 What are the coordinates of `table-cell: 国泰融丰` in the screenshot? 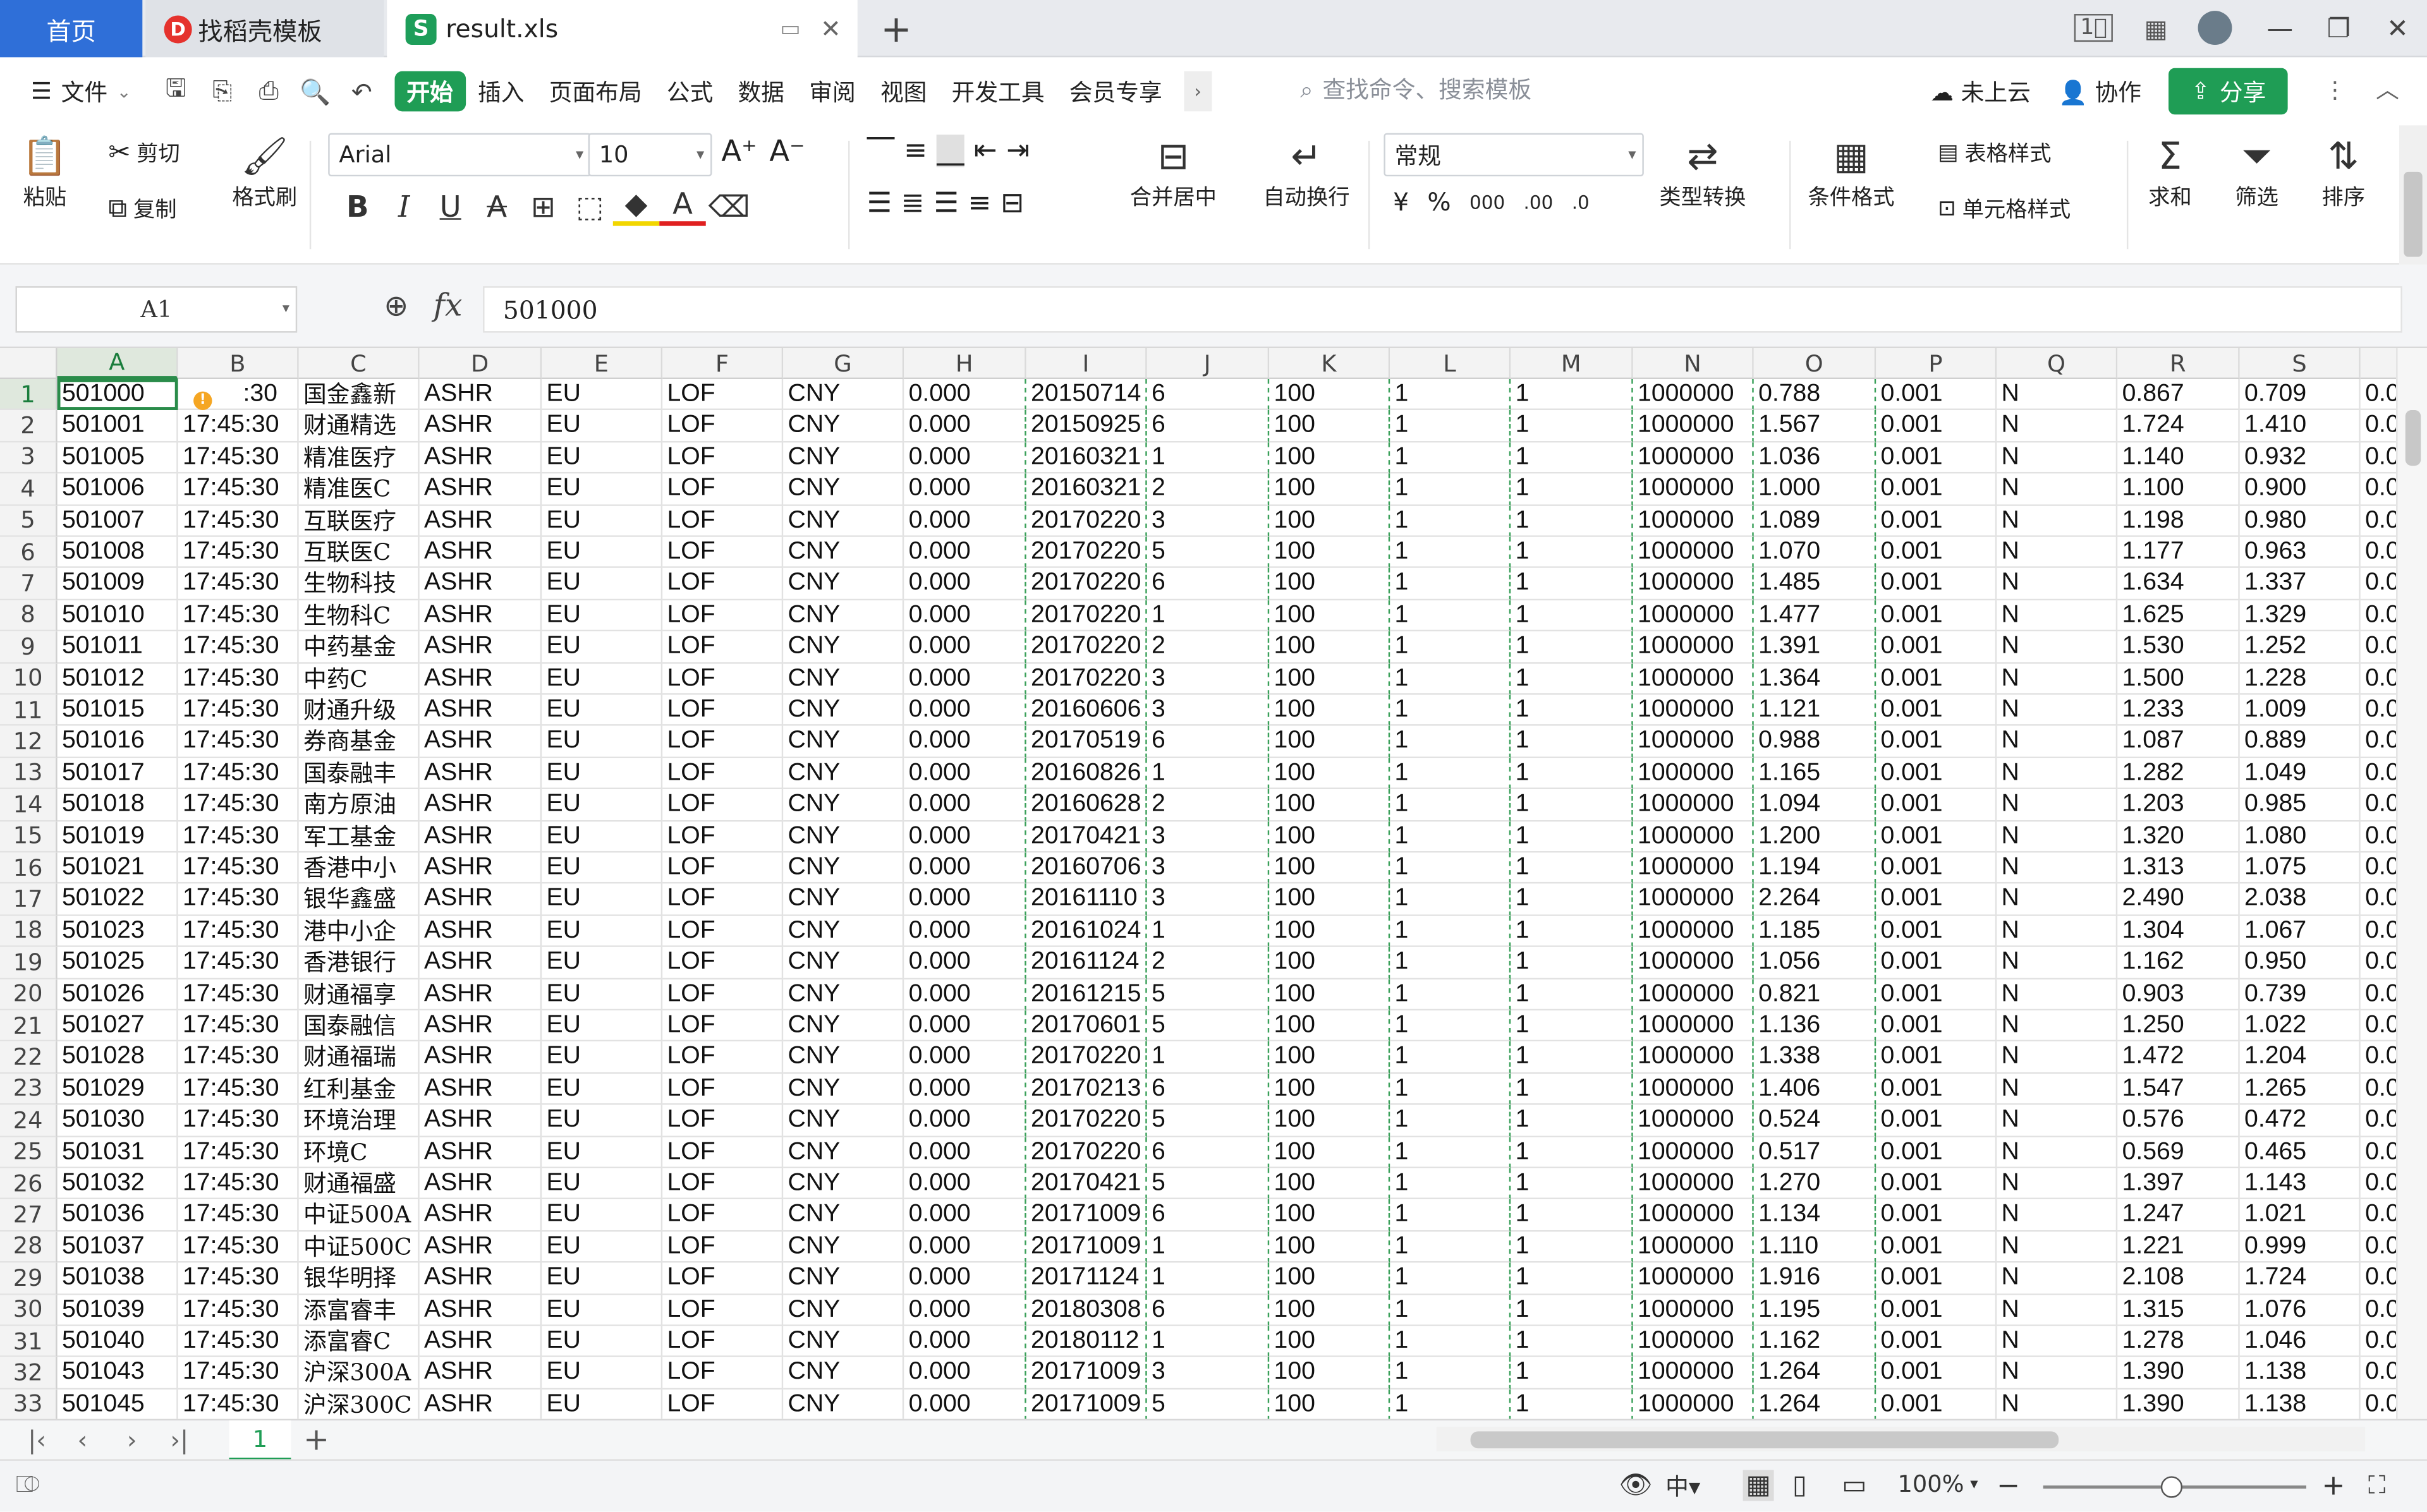 It's located at (359, 774).